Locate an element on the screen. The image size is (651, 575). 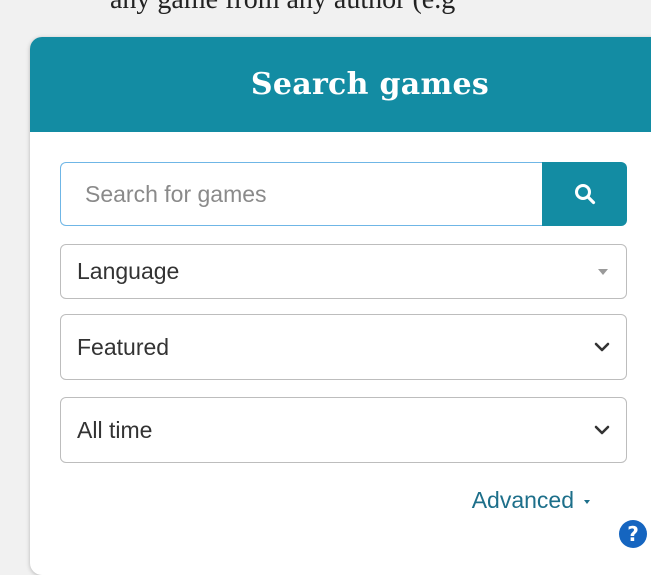
sort-select-label: Featured is located at coordinates (123, 346).